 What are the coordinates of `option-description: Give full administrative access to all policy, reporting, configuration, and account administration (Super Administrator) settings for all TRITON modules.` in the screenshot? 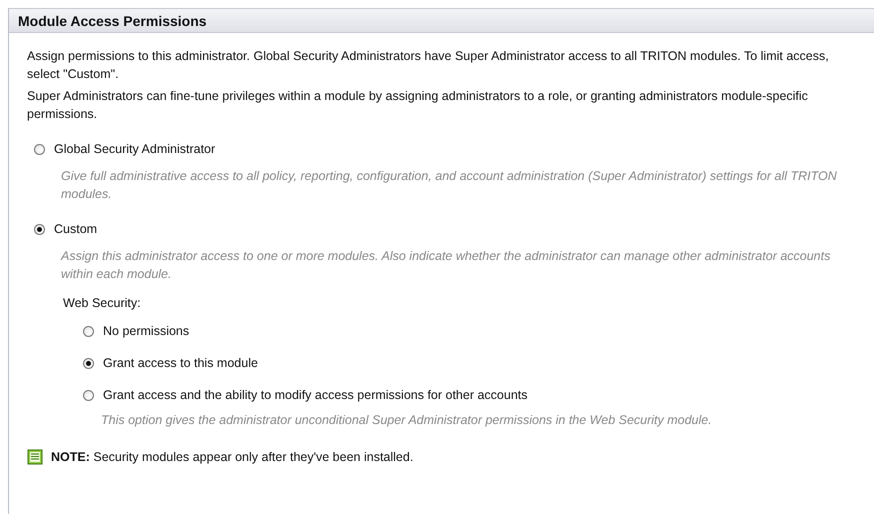 It's located at (449, 185).